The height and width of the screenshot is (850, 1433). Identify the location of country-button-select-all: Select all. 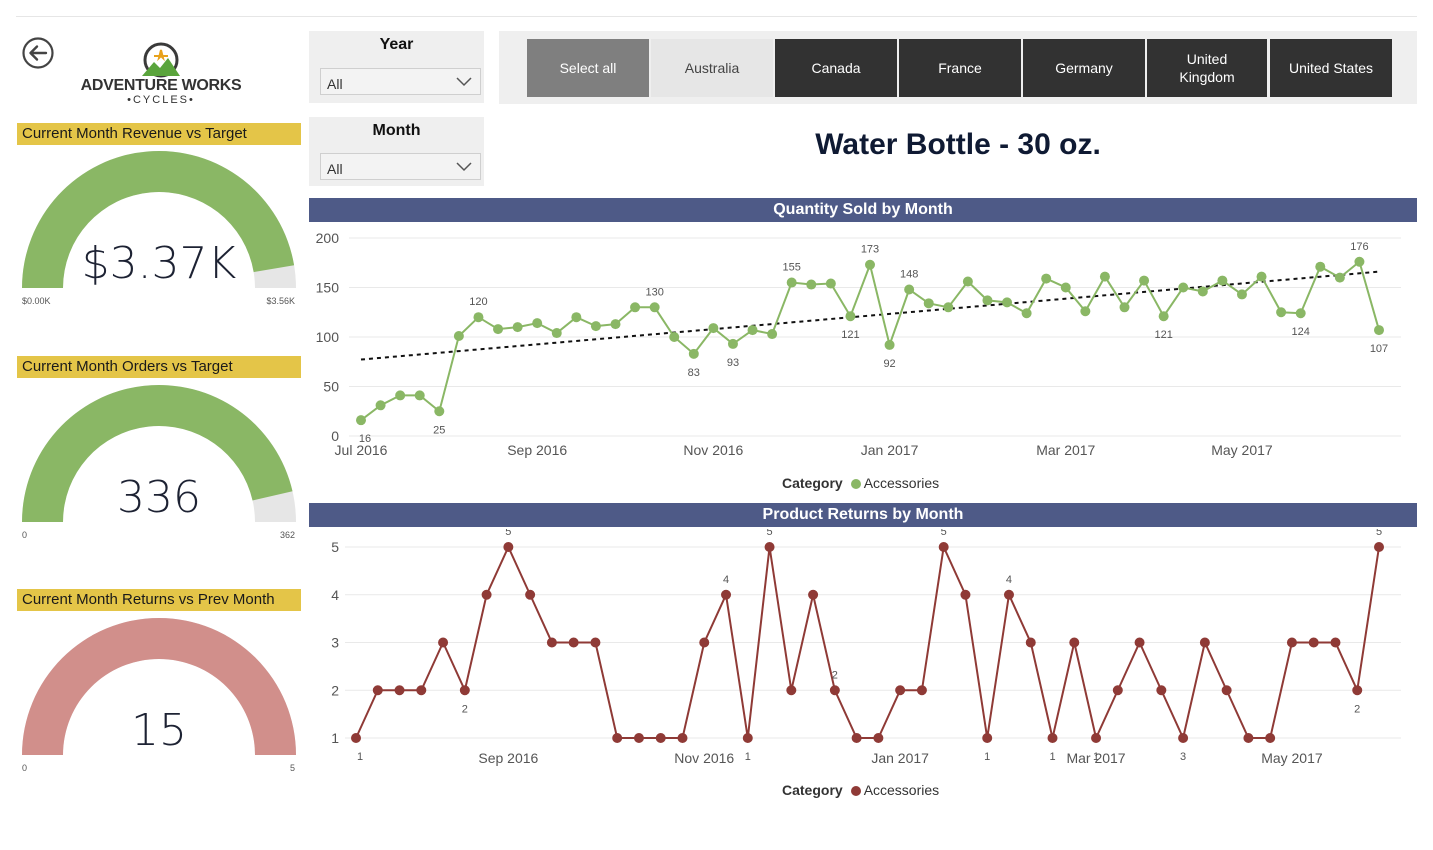
(588, 68).